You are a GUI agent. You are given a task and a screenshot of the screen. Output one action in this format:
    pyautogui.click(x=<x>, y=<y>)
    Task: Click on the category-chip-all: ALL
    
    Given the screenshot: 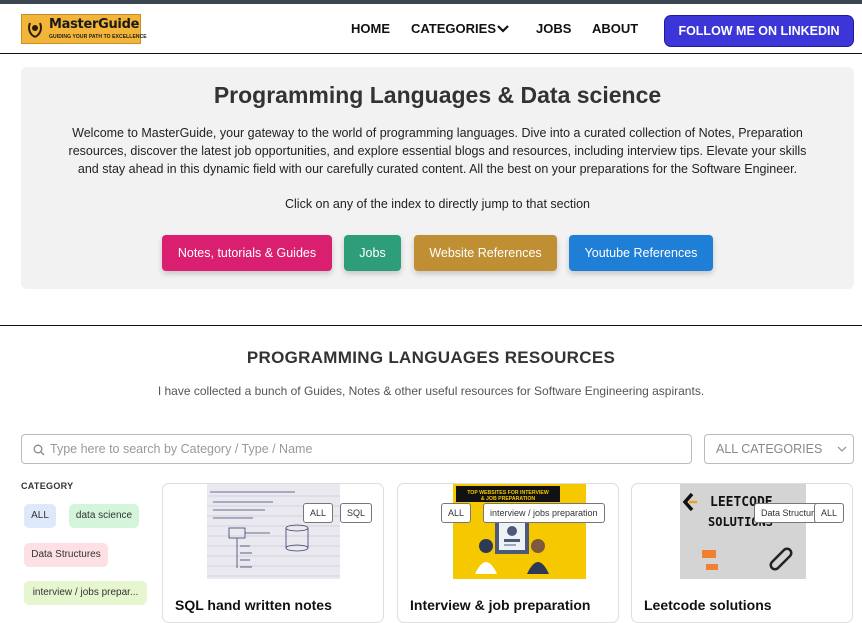 What is the action you would take?
    pyautogui.click(x=40, y=516)
    